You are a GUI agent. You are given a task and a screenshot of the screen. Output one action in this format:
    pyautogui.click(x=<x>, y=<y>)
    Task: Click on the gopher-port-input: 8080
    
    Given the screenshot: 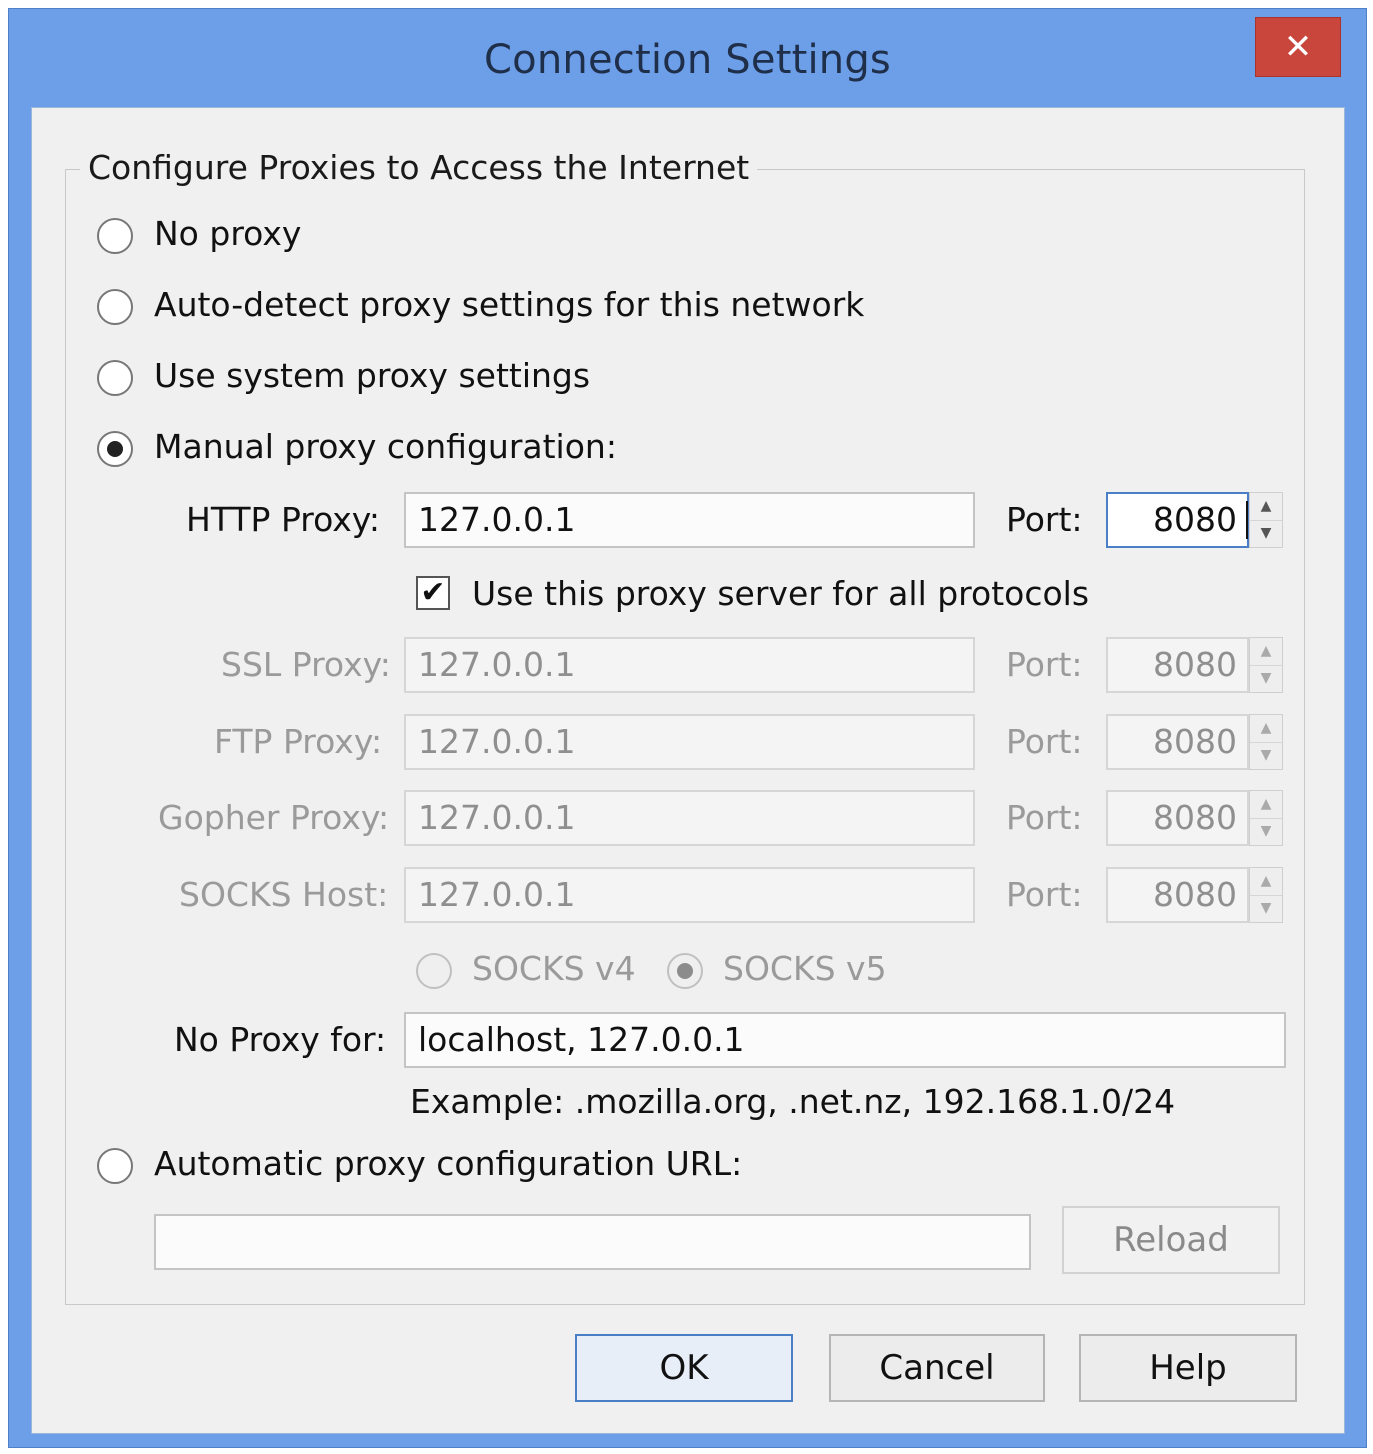 What is the action you would take?
    pyautogui.click(x=1177, y=818)
    